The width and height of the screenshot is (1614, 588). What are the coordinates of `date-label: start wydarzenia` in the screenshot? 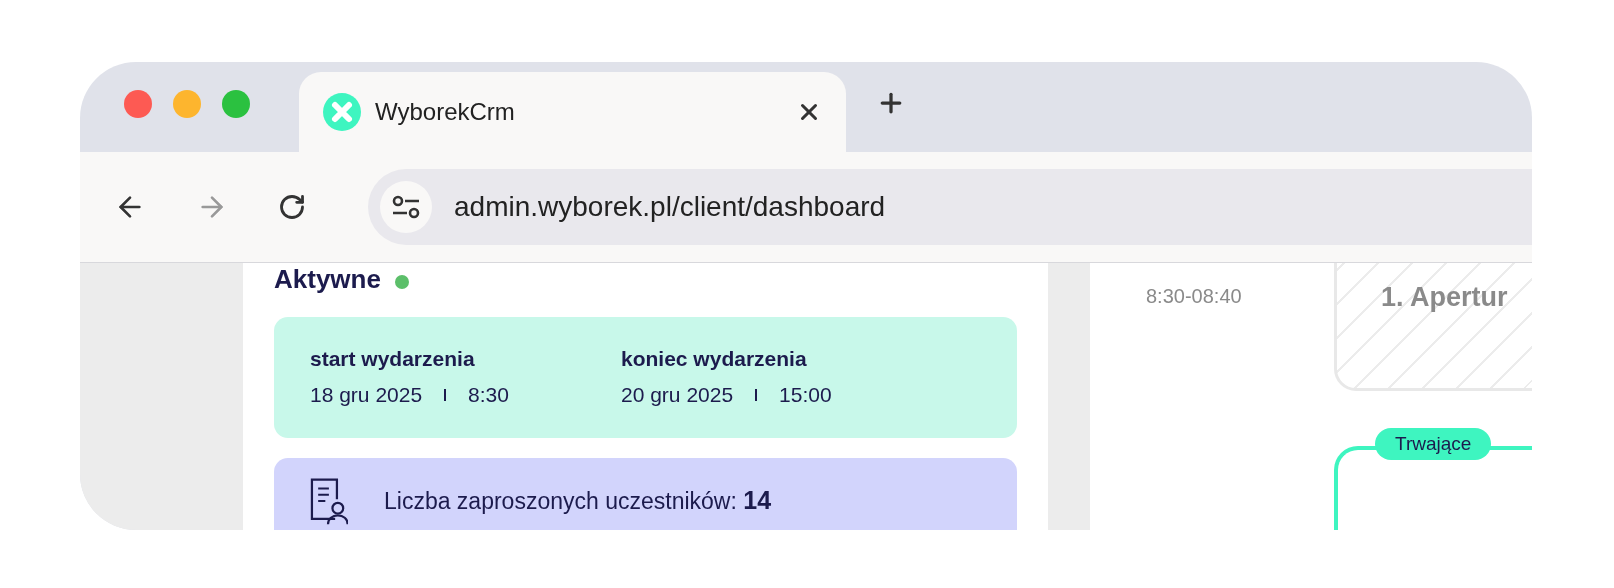 It's located at (393, 359).